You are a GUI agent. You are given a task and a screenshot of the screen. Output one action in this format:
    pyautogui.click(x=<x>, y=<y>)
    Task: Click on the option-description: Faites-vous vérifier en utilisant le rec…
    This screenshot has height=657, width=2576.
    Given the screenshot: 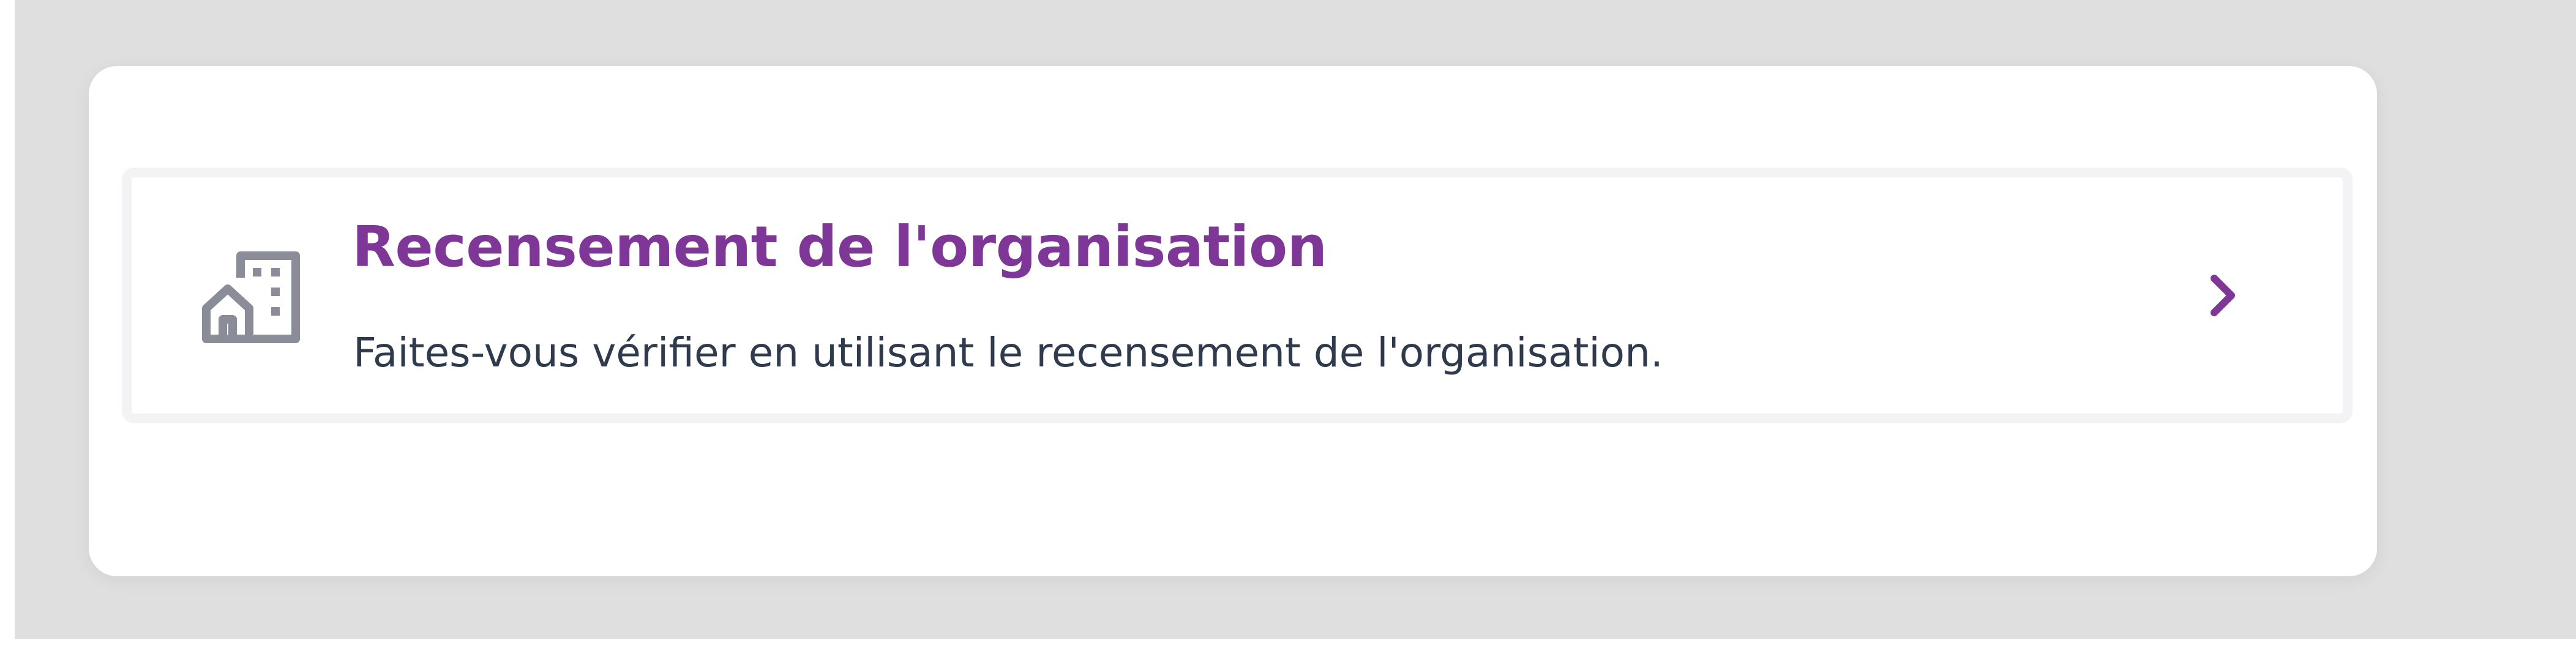 What is the action you would take?
    pyautogui.click(x=1008, y=352)
    